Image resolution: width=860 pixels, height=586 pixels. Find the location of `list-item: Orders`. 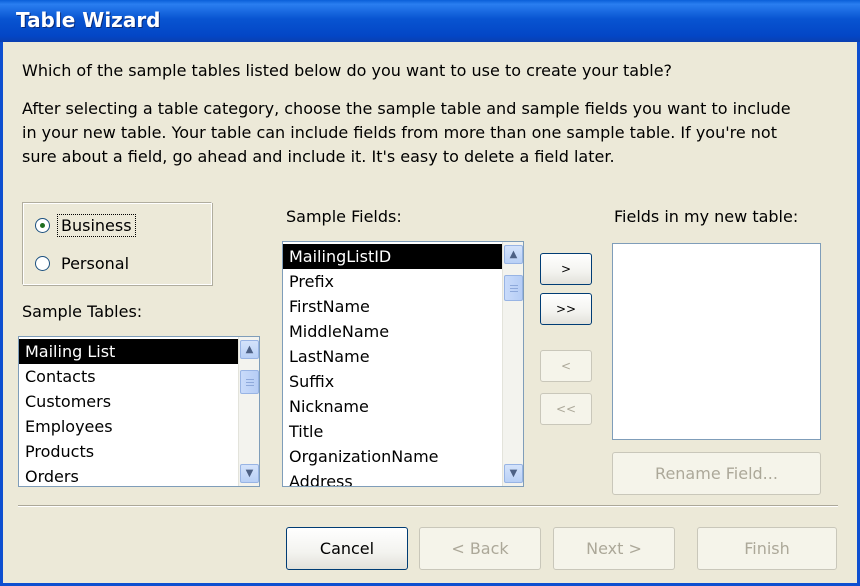

list-item: Orders is located at coordinates (129, 475).